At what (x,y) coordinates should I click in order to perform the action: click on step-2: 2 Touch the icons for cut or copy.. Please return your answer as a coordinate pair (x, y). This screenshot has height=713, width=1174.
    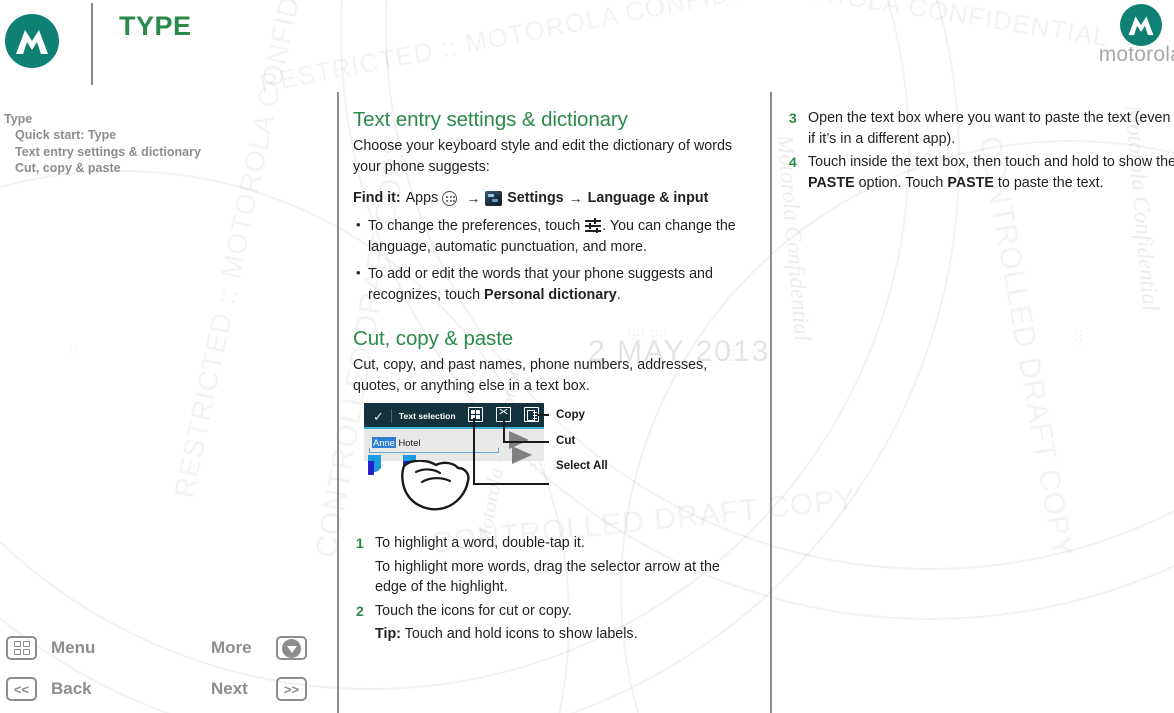
    Looking at the image, I should click on (553, 611).